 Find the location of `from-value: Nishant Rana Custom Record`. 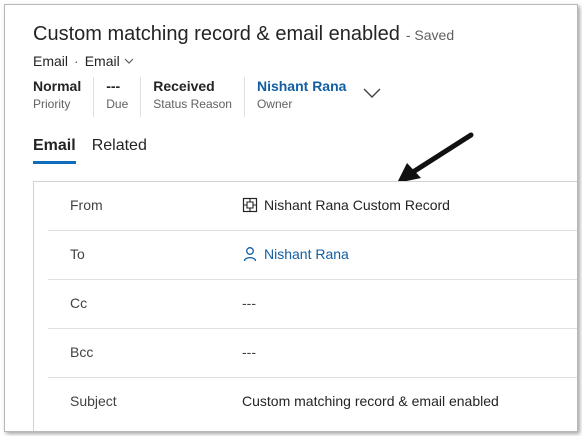

from-value: Nishant Rana Custom Record is located at coordinates (346, 205).